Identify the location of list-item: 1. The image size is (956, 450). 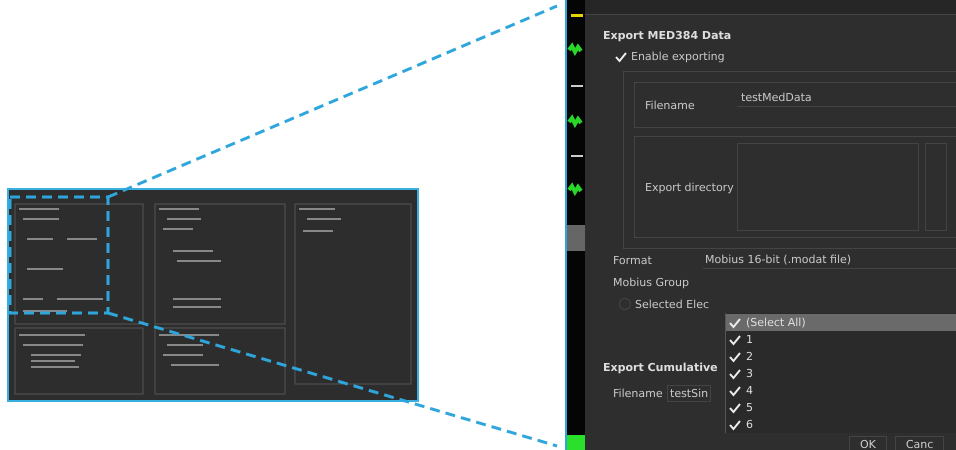
(841, 339).